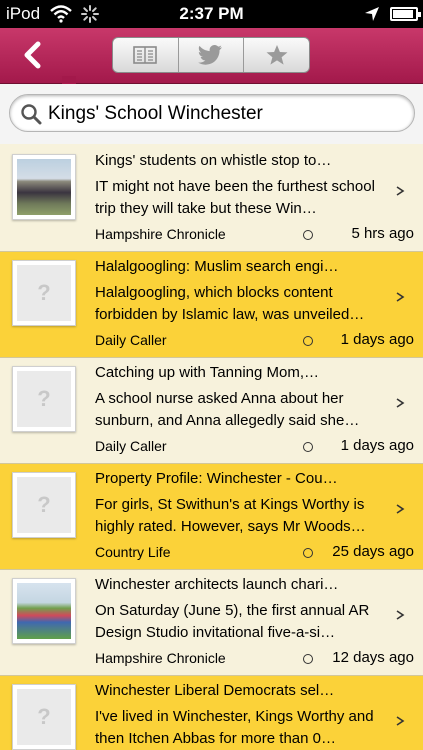 This screenshot has width=423, height=750. I want to click on book-icon, so click(145, 55).